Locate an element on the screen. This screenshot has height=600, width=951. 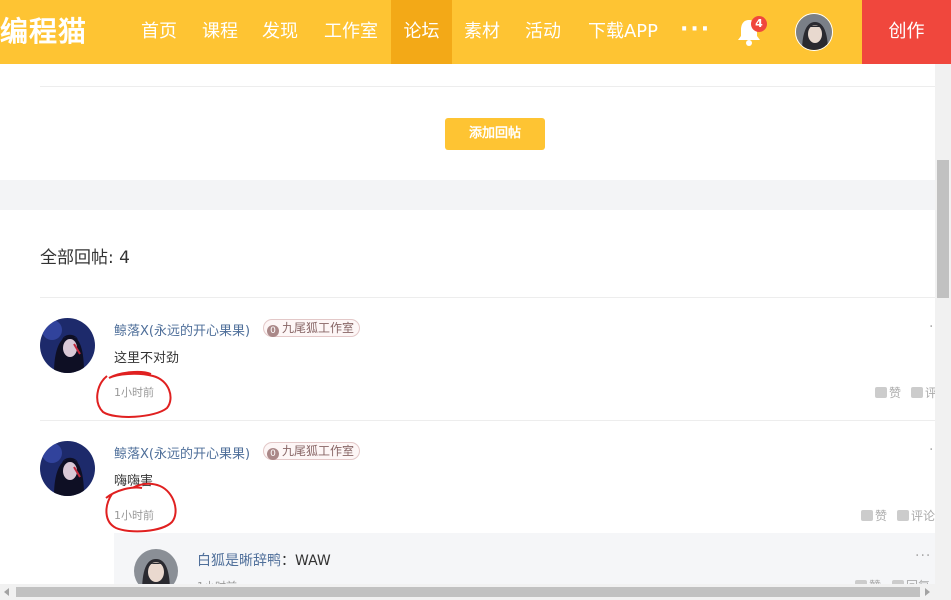
comment-button: 评论 is located at coordinates (916, 515).